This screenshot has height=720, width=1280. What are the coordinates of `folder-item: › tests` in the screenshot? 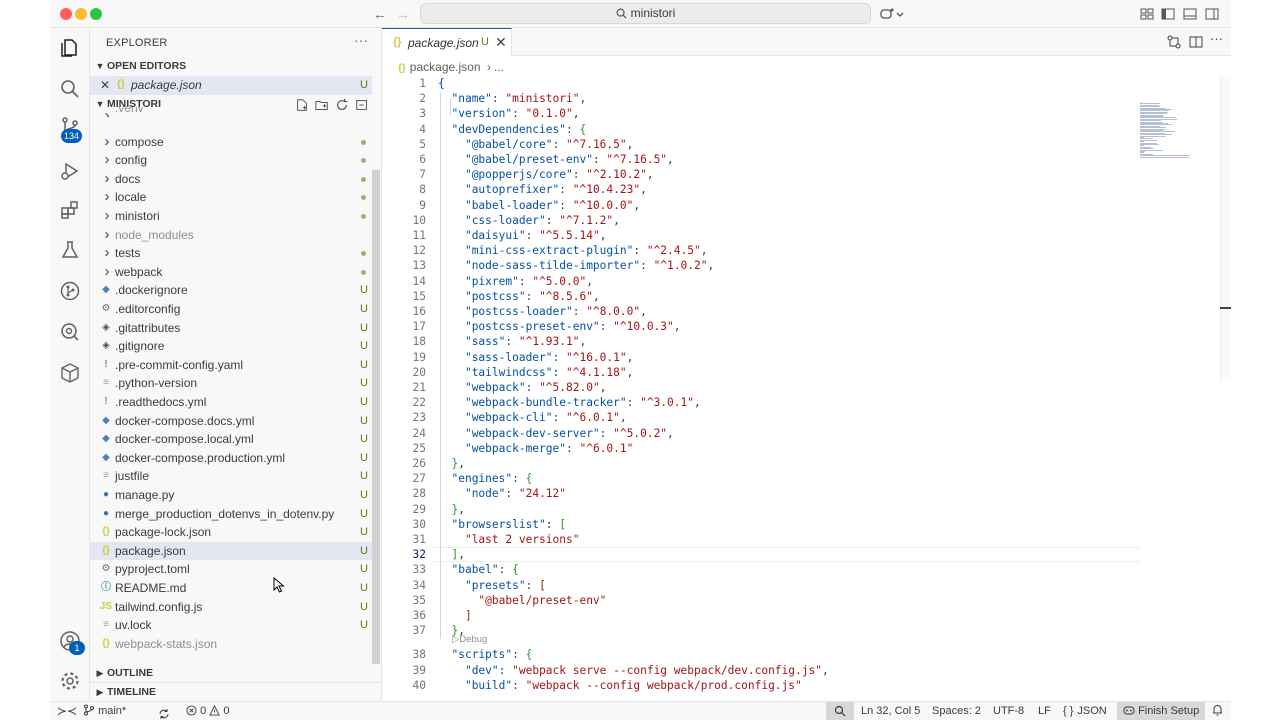 It's located at (231, 253).